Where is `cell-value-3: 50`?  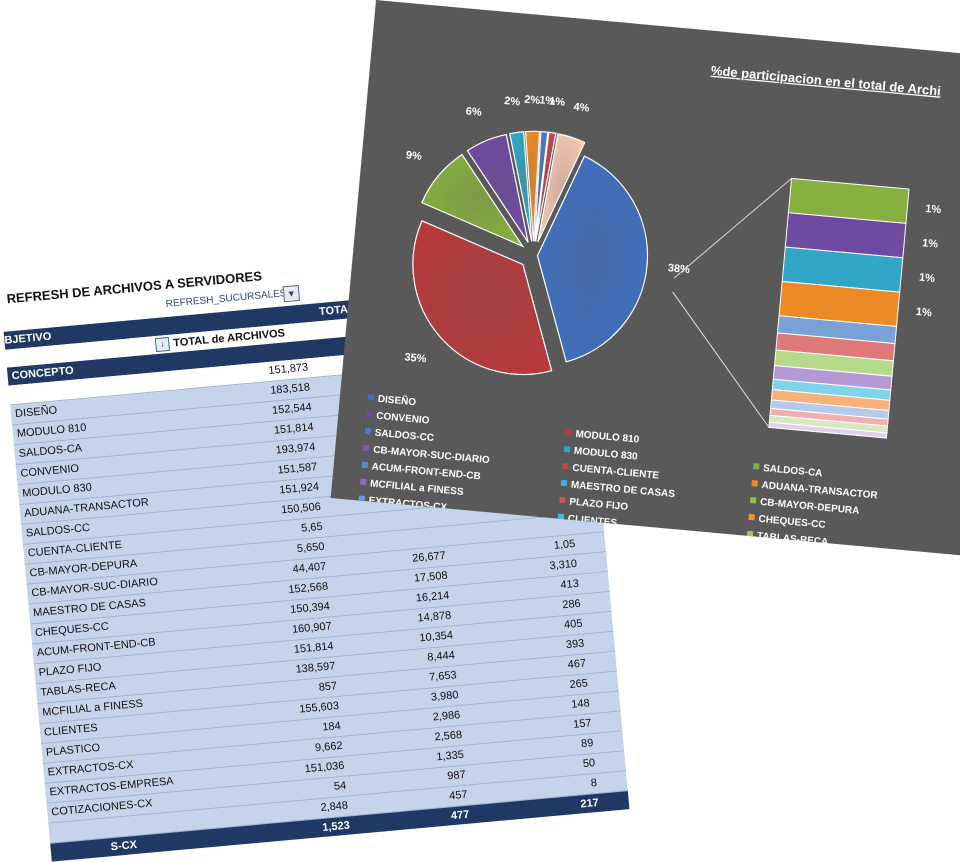
cell-value-3: 50 is located at coordinates (589, 764).